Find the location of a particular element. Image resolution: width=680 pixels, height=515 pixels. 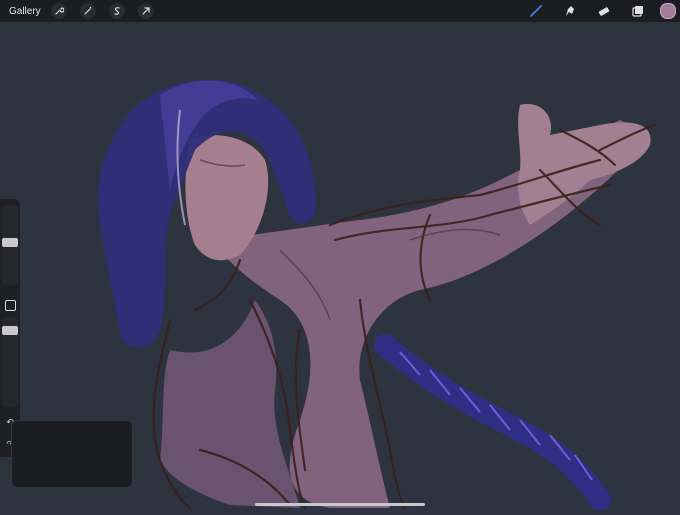

actions-button is located at coordinates (58, 11).